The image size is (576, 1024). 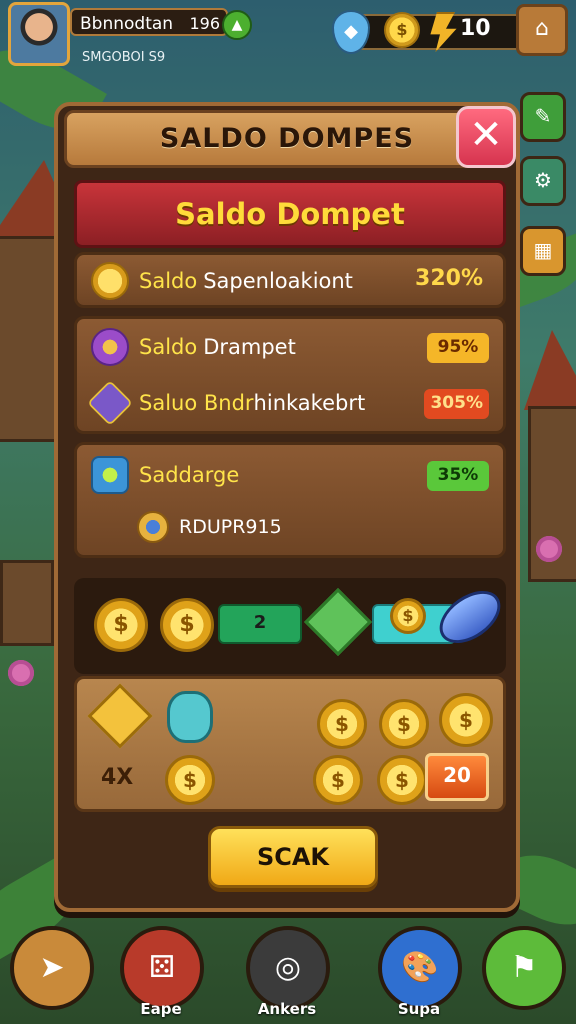 I want to click on green-diamond-icon, so click(x=338, y=622).